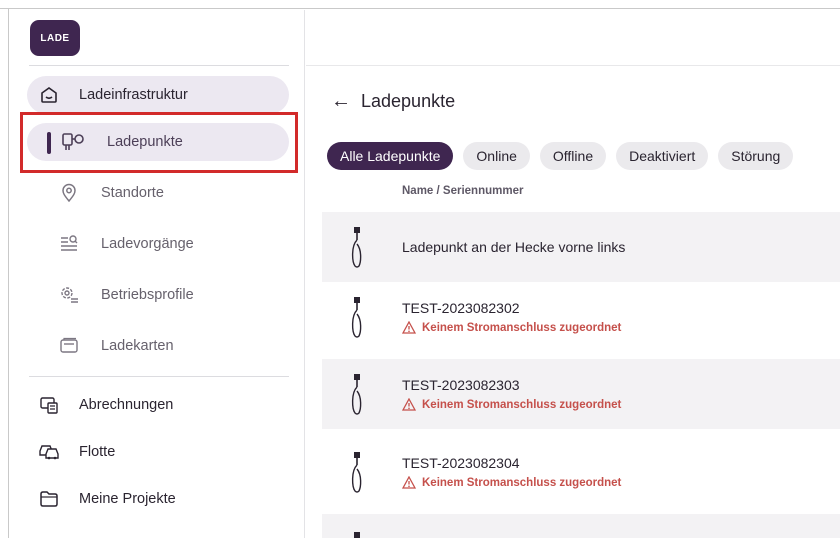 This screenshot has height=538, width=840. I want to click on sidebar-item-label: Betriebsprofile, so click(147, 295).